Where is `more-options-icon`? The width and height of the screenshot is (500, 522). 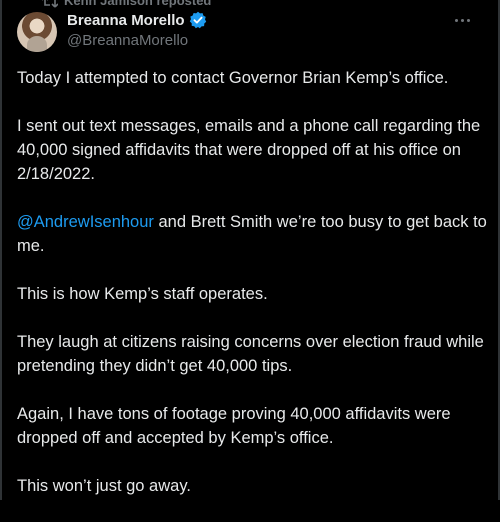 more-options-icon is located at coordinates (462, 20).